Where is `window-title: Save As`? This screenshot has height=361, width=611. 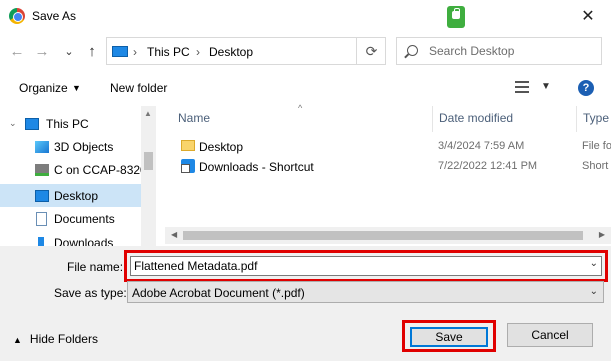 window-title: Save As is located at coordinates (54, 16).